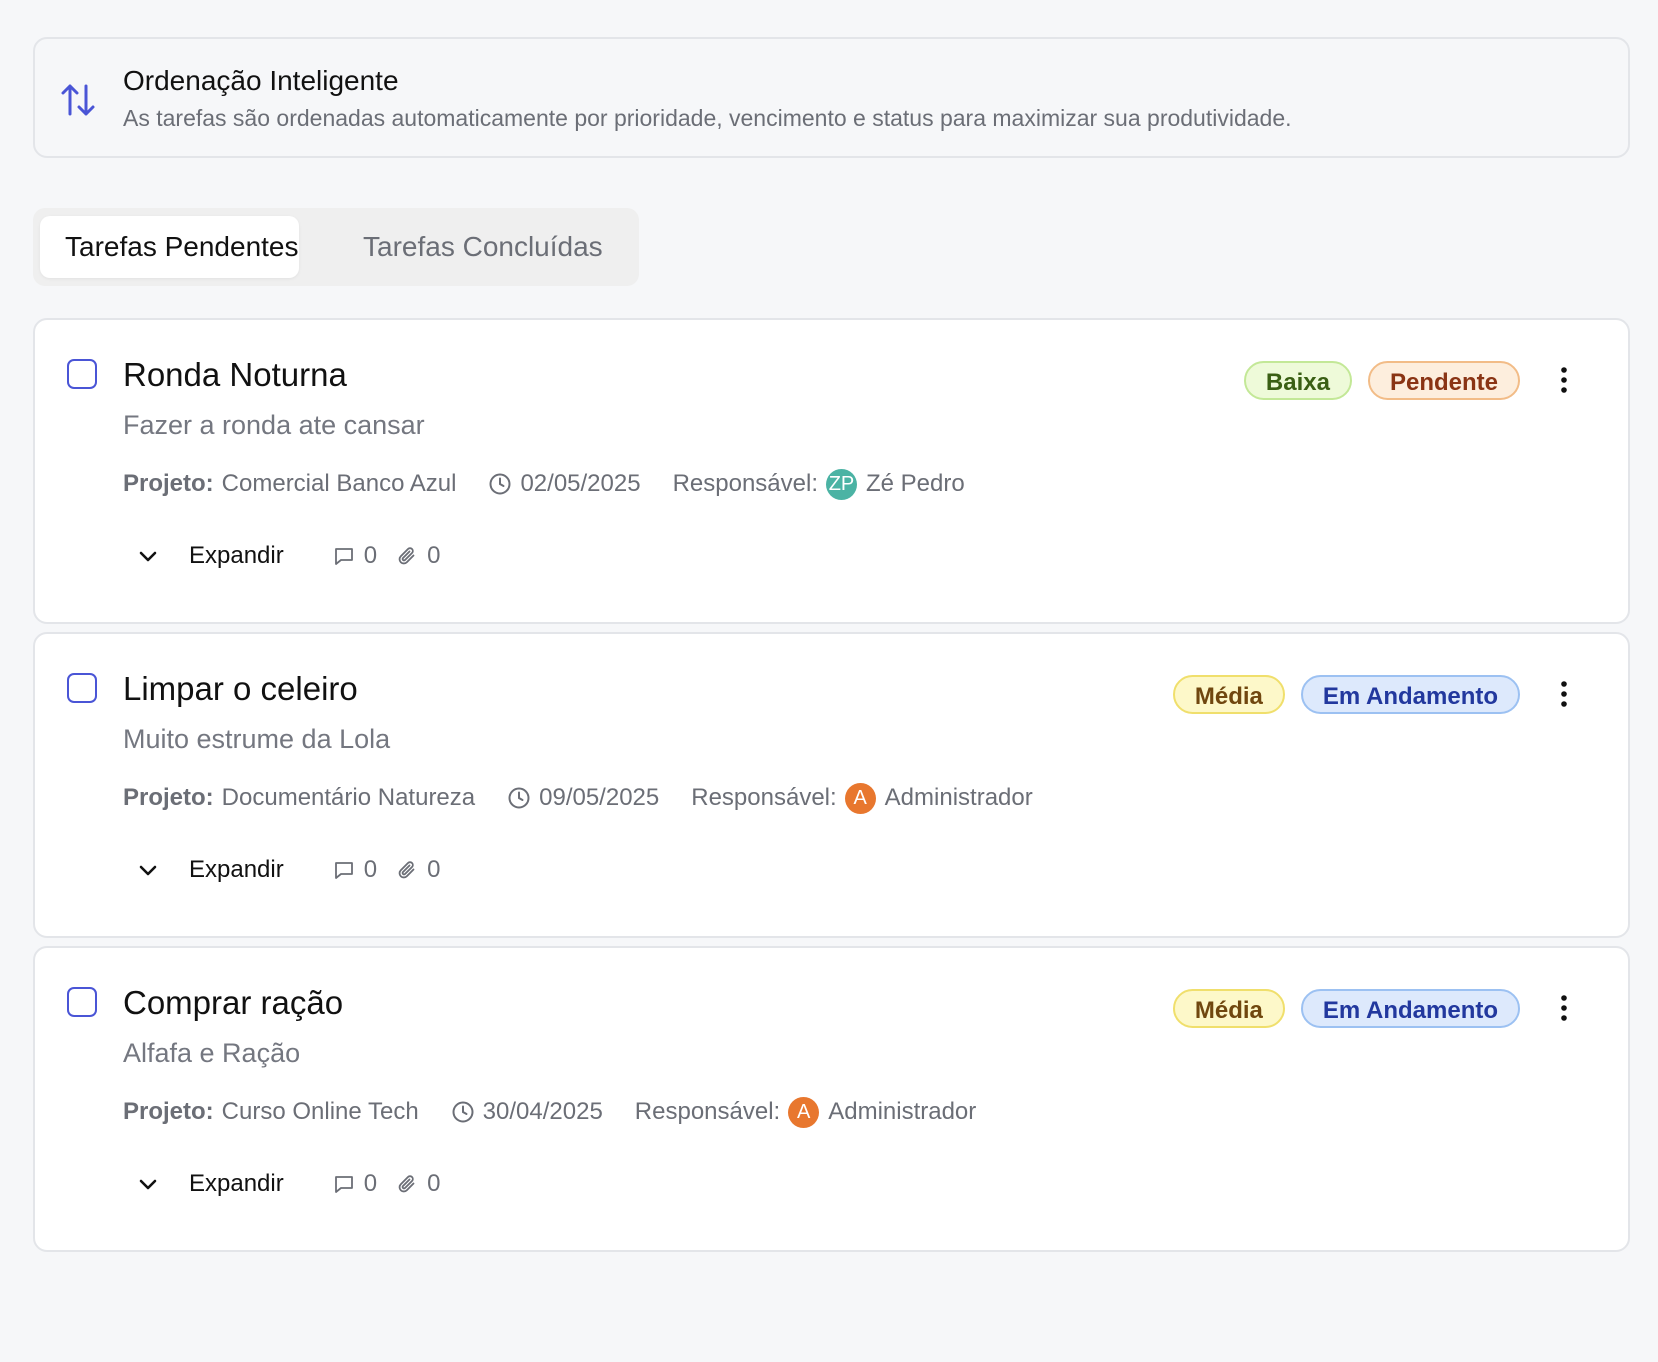 This screenshot has height=1362, width=1658. What do you see at coordinates (336, 247) in the screenshot?
I see `task-tabs: Tarefas Pendentes Tarefas Concluídas` at bounding box center [336, 247].